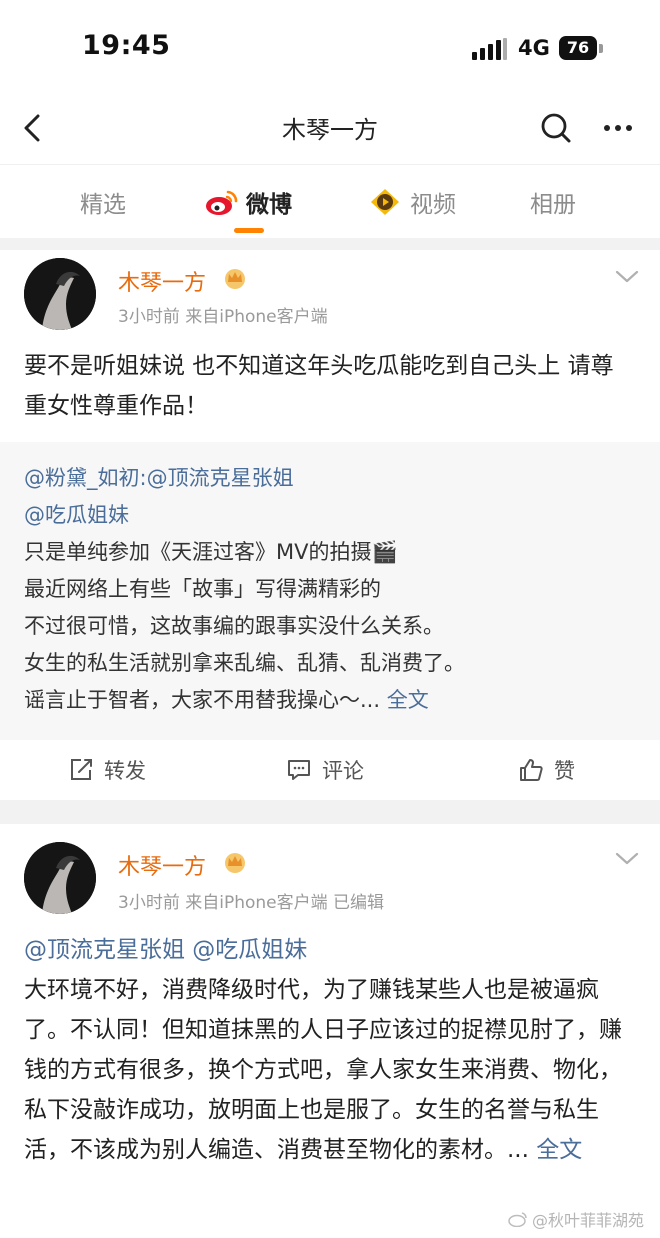 Image resolution: width=660 pixels, height=1238 pixels. Describe the element at coordinates (564, 771) in the screenshot. I see `like-label: 赞` at that location.